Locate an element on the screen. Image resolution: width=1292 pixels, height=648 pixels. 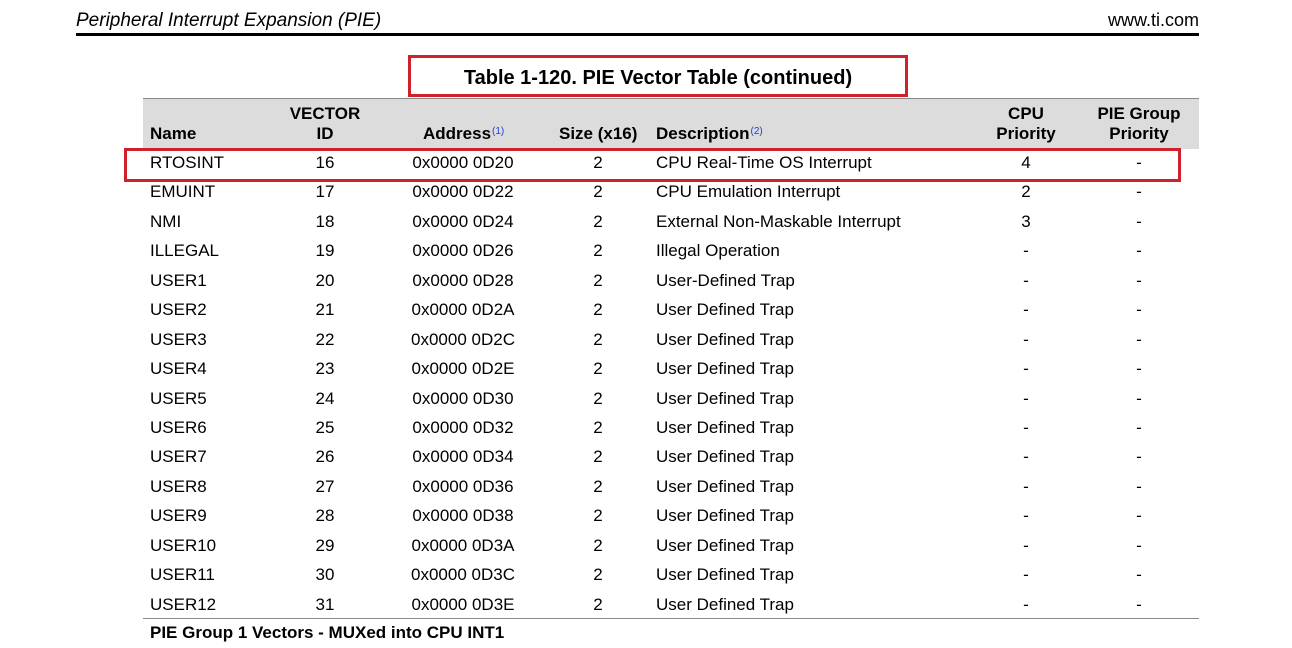
table-row: USER7 26 0x0000 0D34 2 User Defined Trap - - is located at coordinates (671, 457).